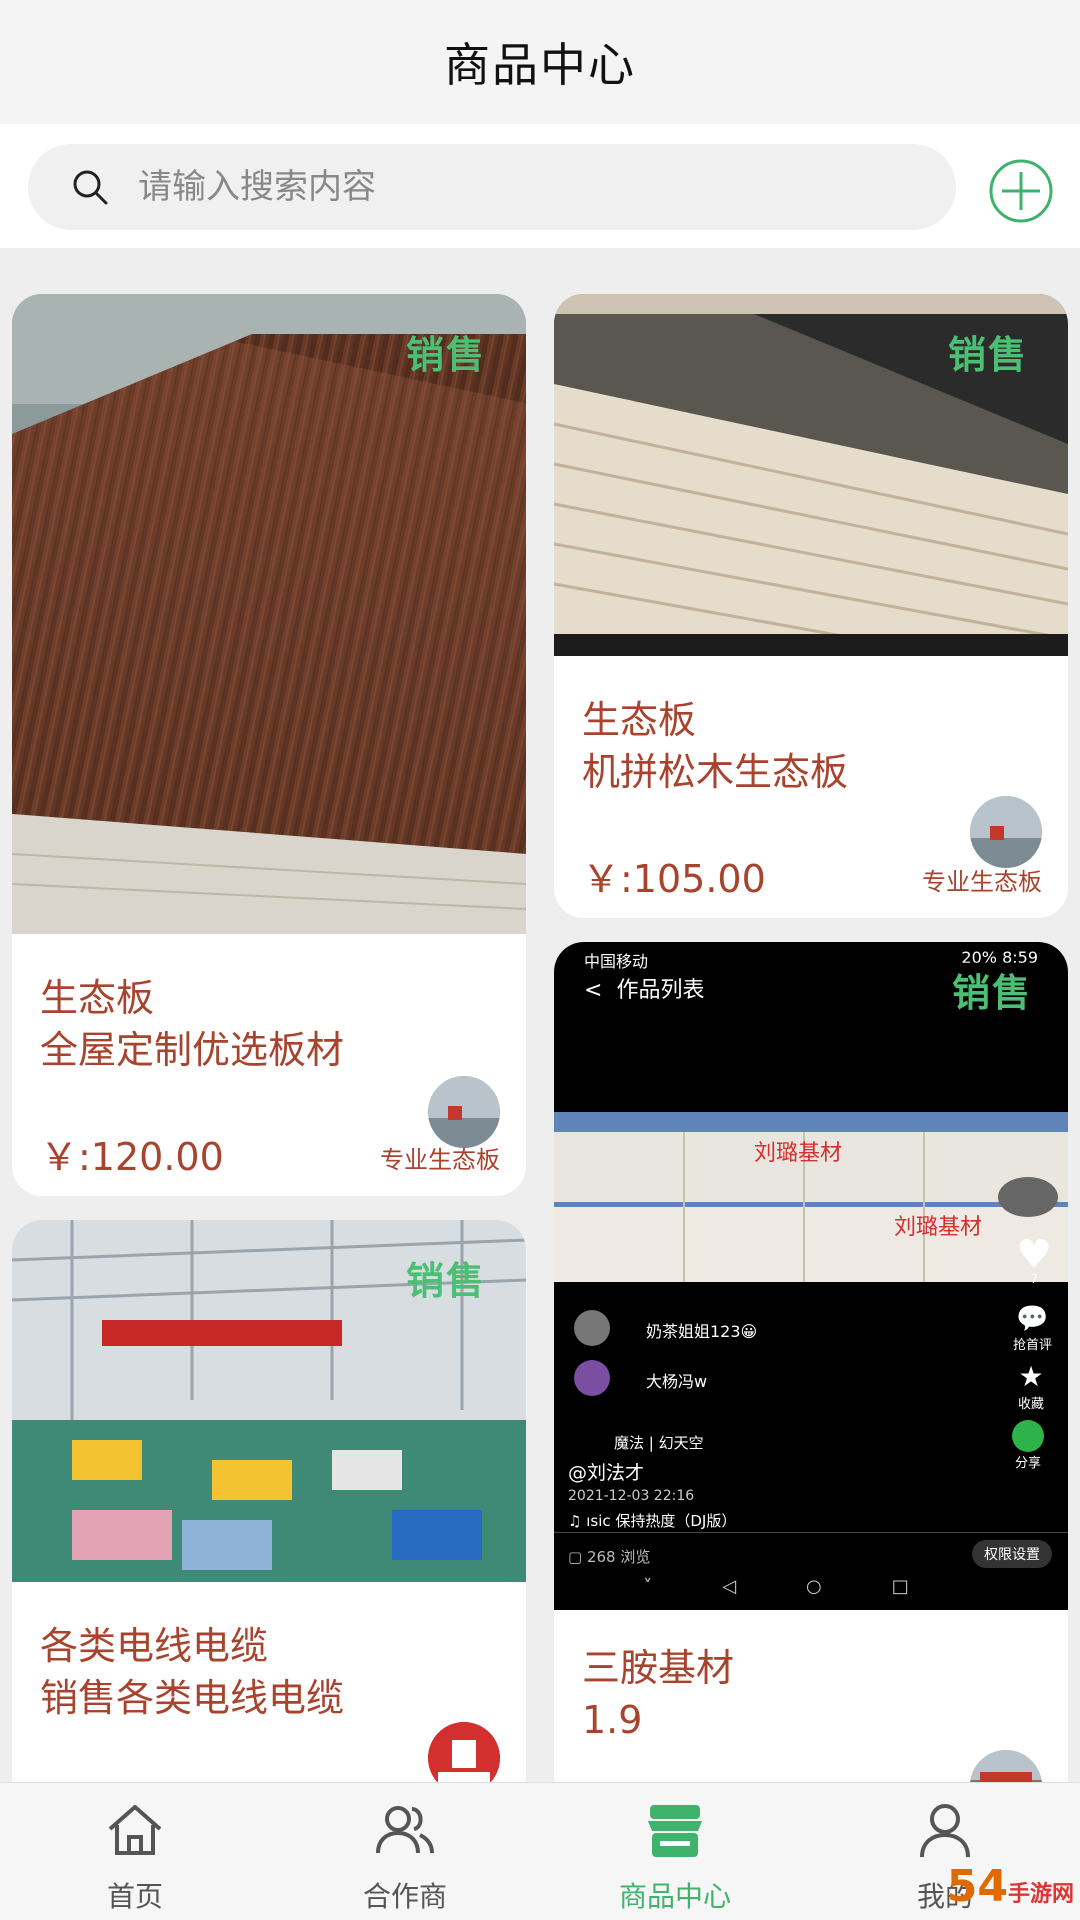 The image size is (1080, 1920). I want to click on post-date: 2021-12-03 22:16, so click(631, 1496).